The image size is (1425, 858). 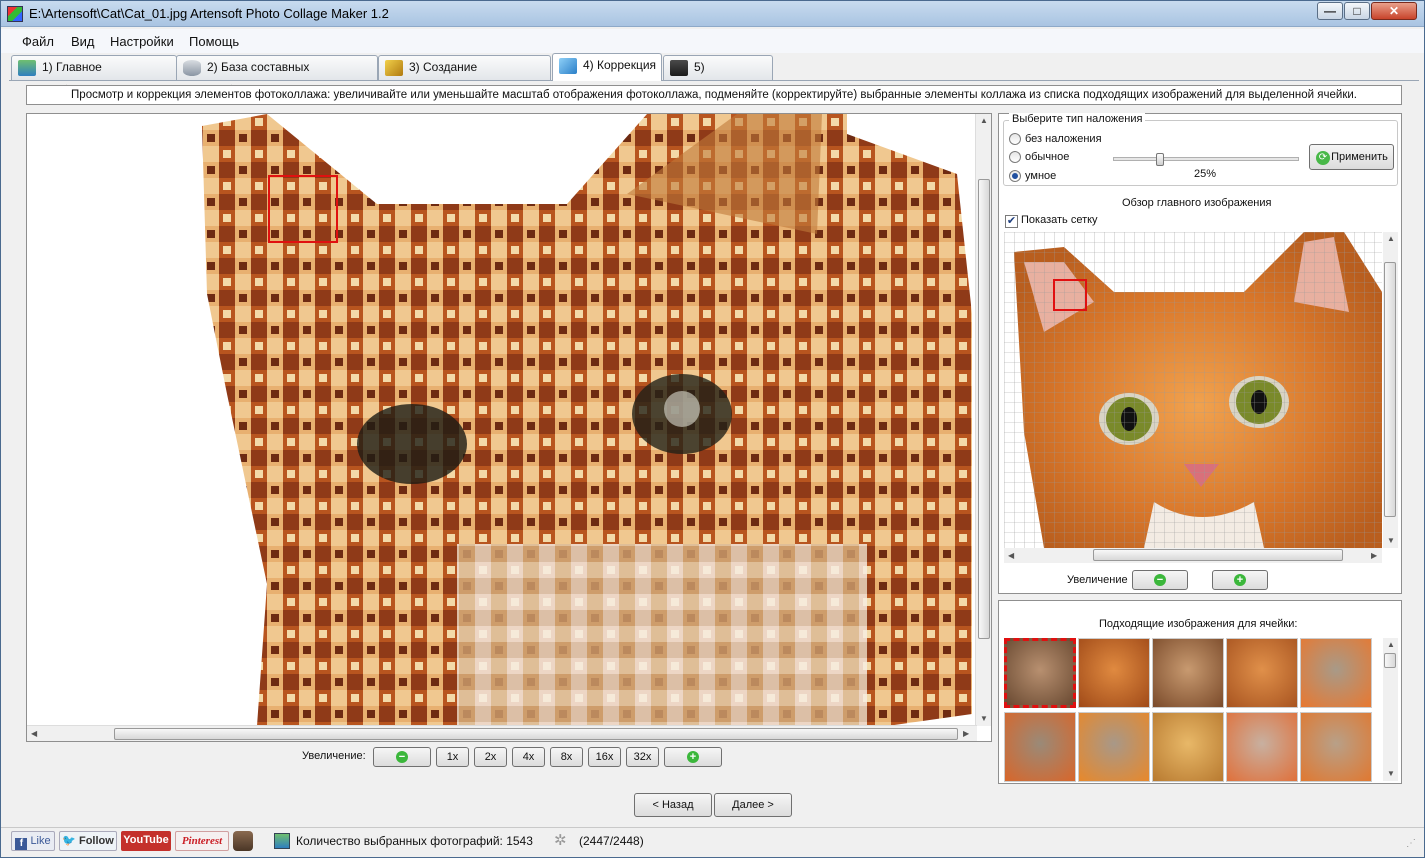 I want to click on photos-count-icon, so click(x=282, y=841).